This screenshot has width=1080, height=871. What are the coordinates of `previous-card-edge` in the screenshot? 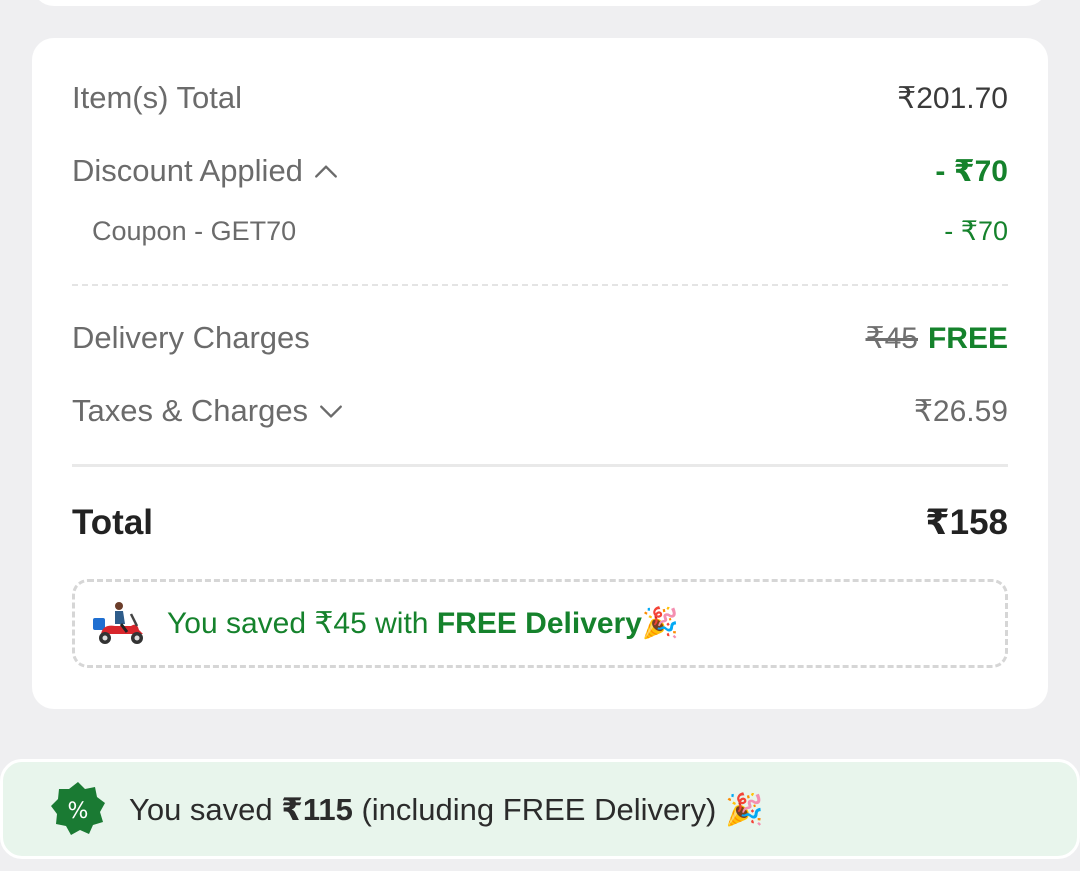 It's located at (540, 3).